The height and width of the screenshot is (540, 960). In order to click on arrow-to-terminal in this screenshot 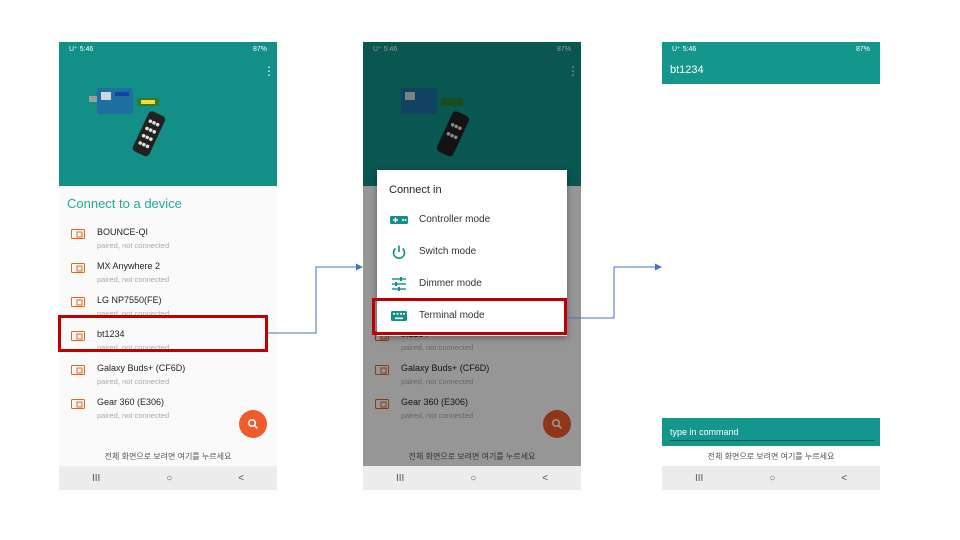, I will do `click(614, 291)`.